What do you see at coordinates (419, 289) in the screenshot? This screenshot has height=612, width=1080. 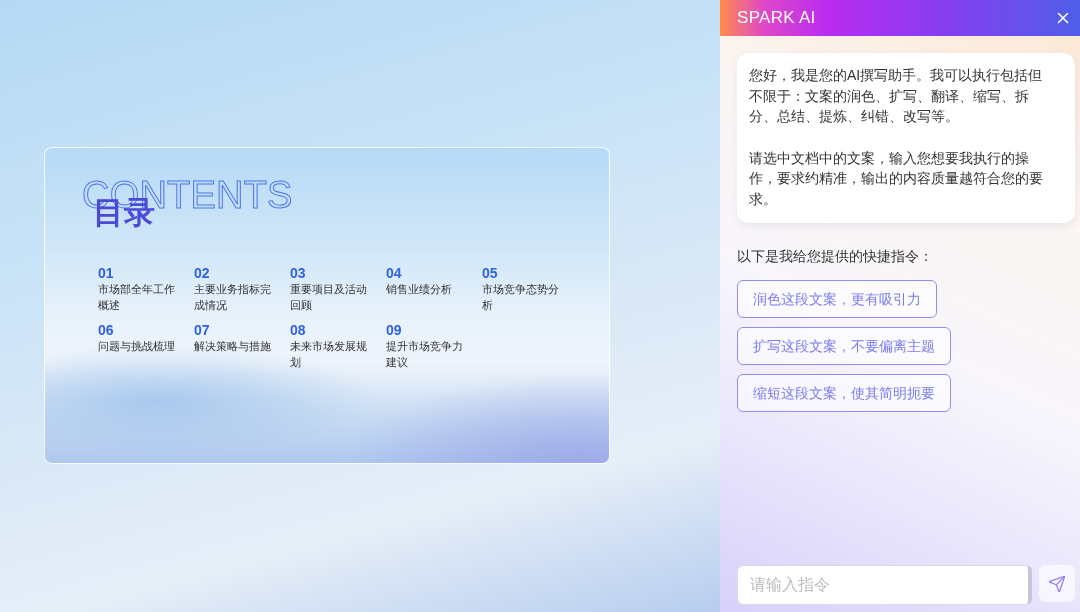 I see `item-label: 销售业绩分析` at bounding box center [419, 289].